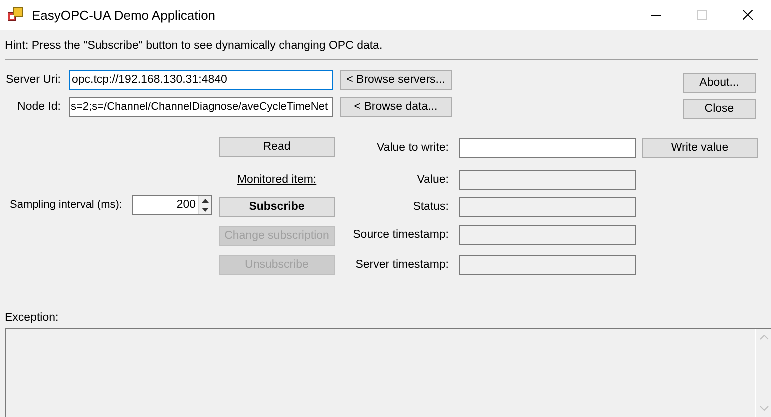 The height and width of the screenshot is (417, 771). I want to click on field-label: Status:, so click(430, 207).